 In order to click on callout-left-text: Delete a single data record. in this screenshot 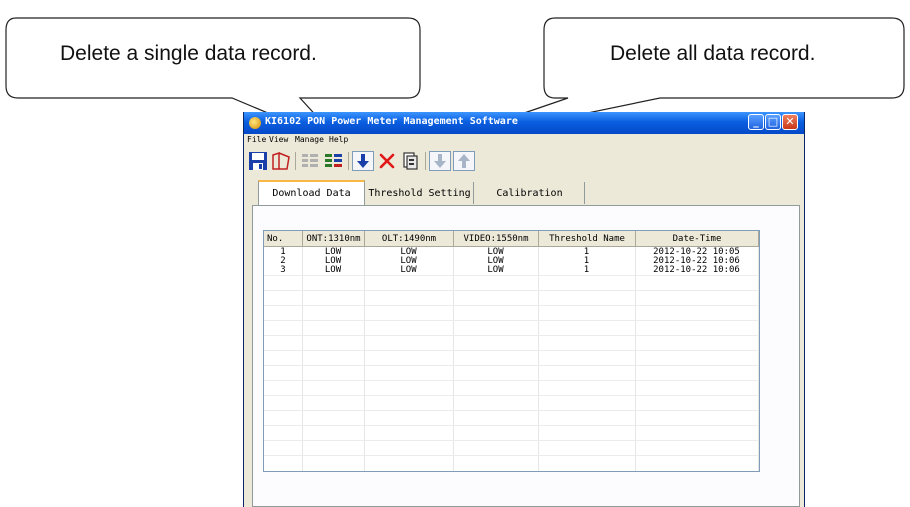, I will do `click(188, 53)`.